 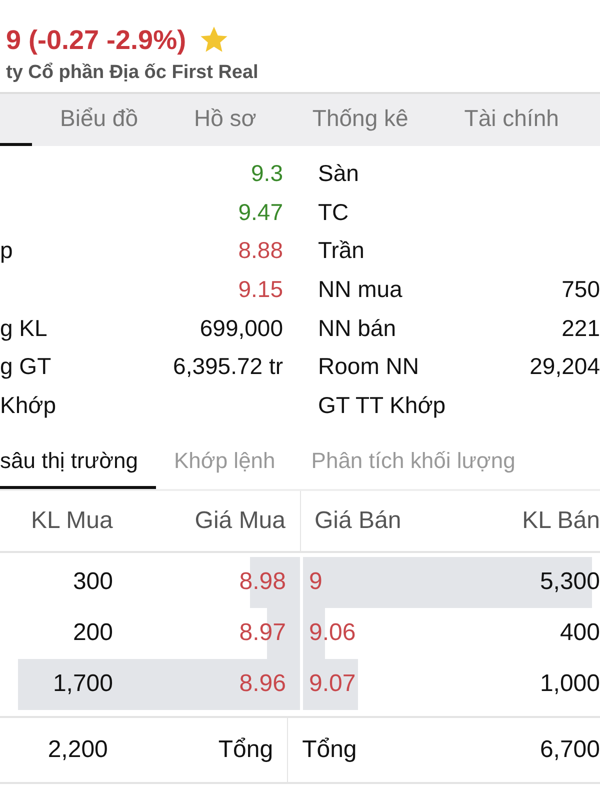 What do you see at coordinates (6, 250) in the screenshot?
I see `stat-label: p` at bounding box center [6, 250].